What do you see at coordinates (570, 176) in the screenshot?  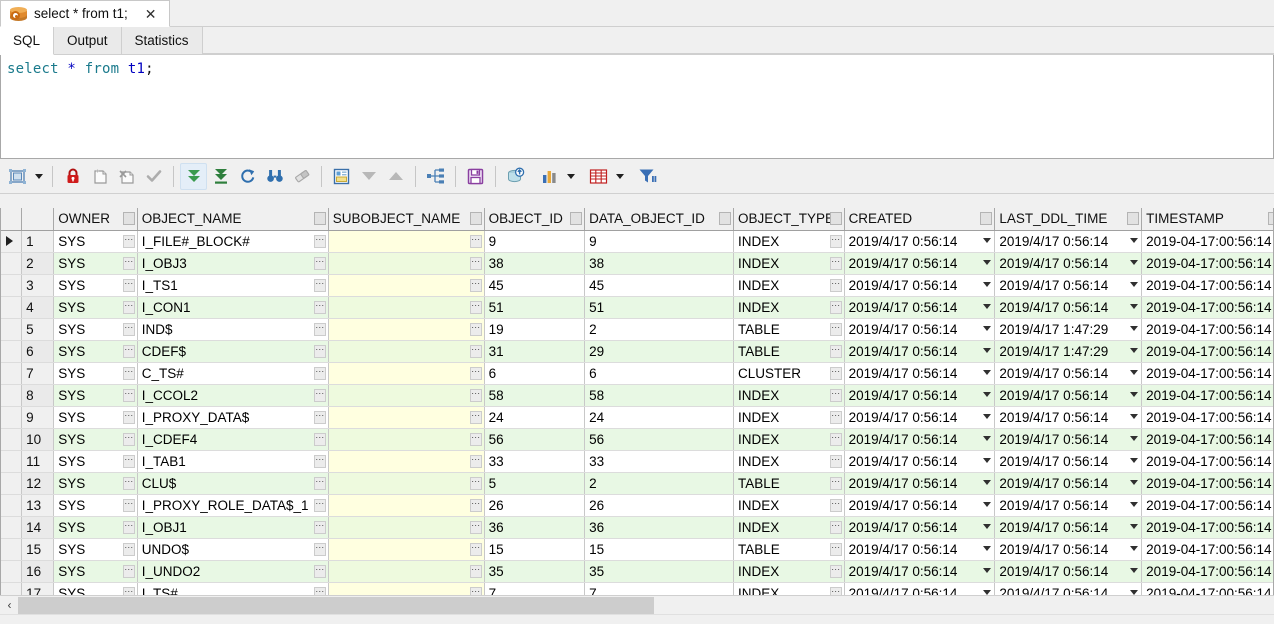 I see `caret-down-icon` at bounding box center [570, 176].